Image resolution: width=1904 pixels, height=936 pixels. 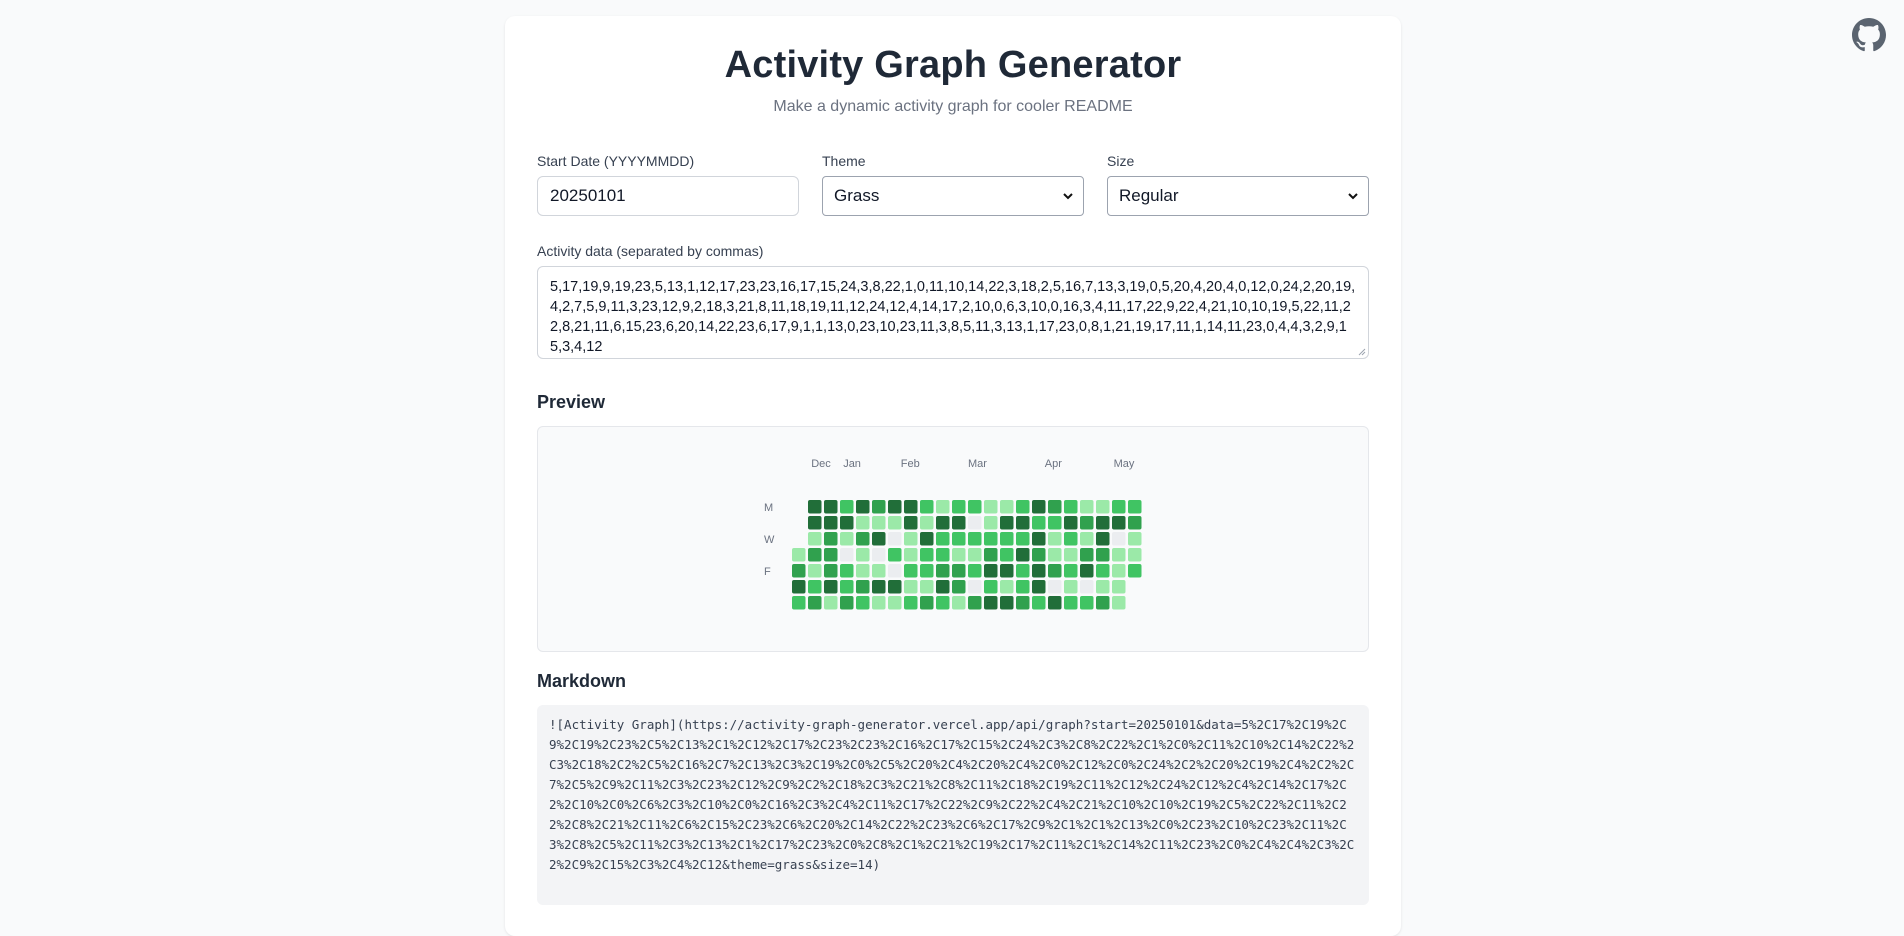 What do you see at coordinates (668, 196) in the screenshot?
I see `start-date-input: 20250101` at bounding box center [668, 196].